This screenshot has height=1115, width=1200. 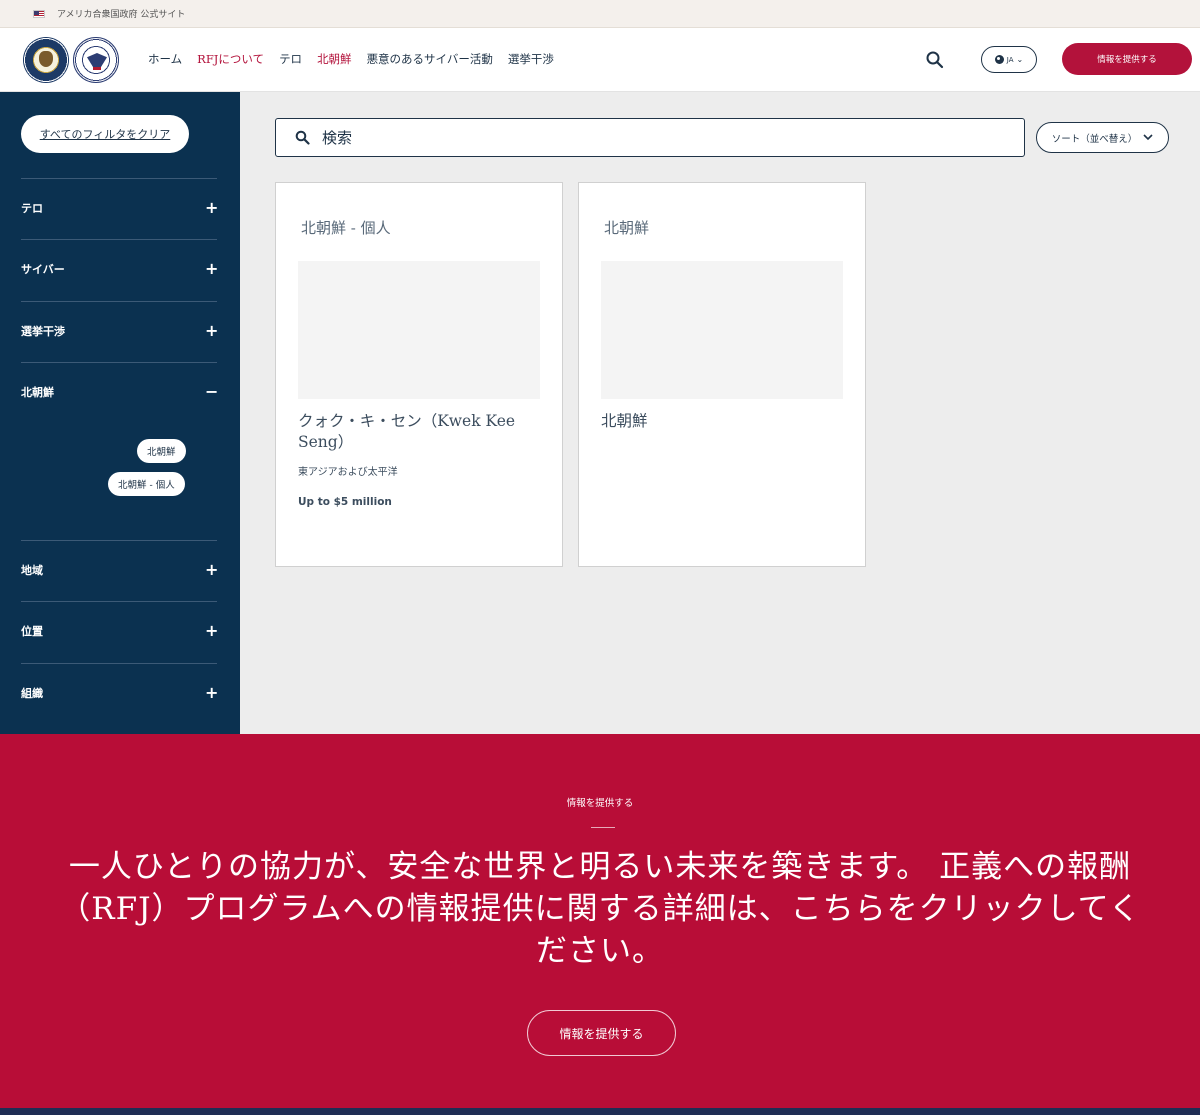 What do you see at coordinates (627, 228) in the screenshot?
I see `card-category: 北朝鮮` at bounding box center [627, 228].